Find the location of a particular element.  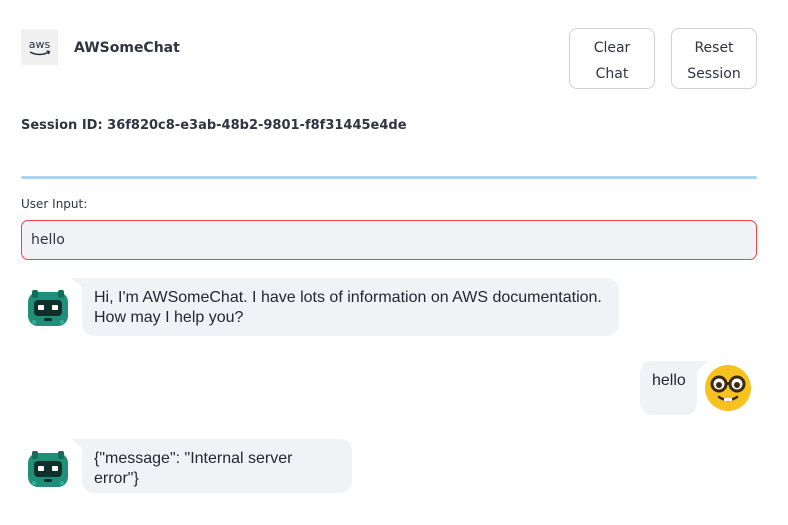

aws-logo-text: aws is located at coordinates (40, 44).